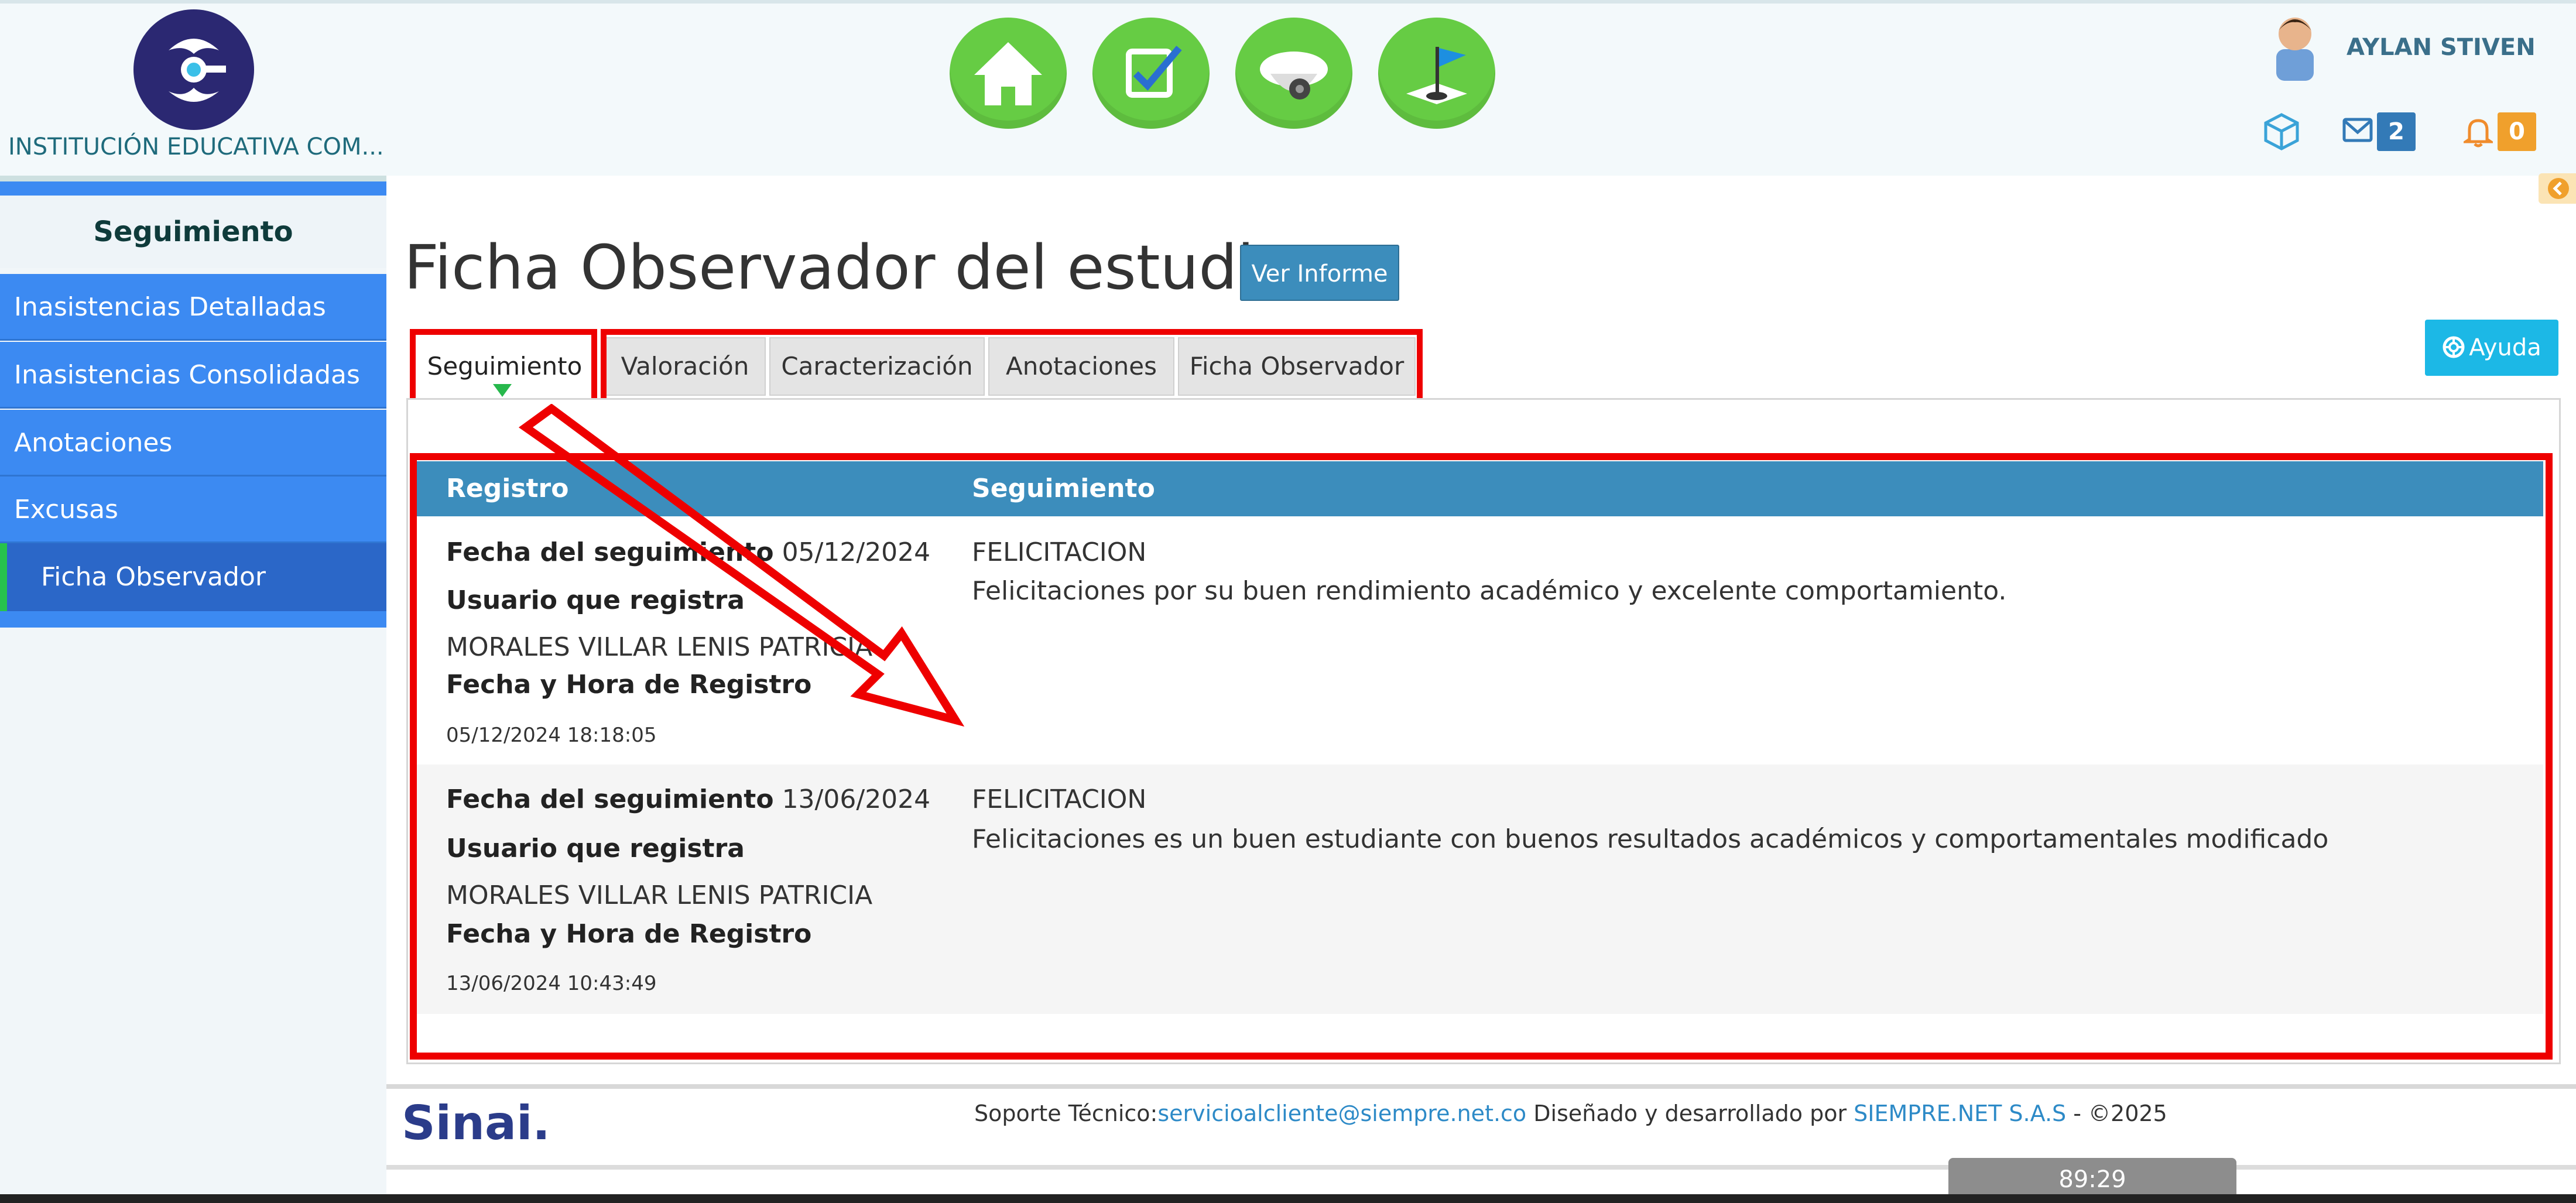 Image resolution: width=2576 pixels, height=1203 pixels. What do you see at coordinates (2396, 131) in the screenshot?
I see `messages-badge: 2` at bounding box center [2396, 131].